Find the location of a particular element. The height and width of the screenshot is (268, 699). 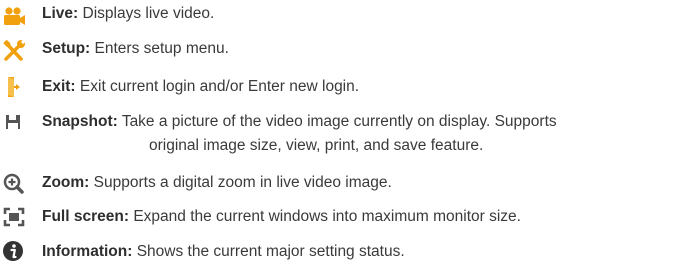

setup-tools-icon is located at coordinates (14, 50).